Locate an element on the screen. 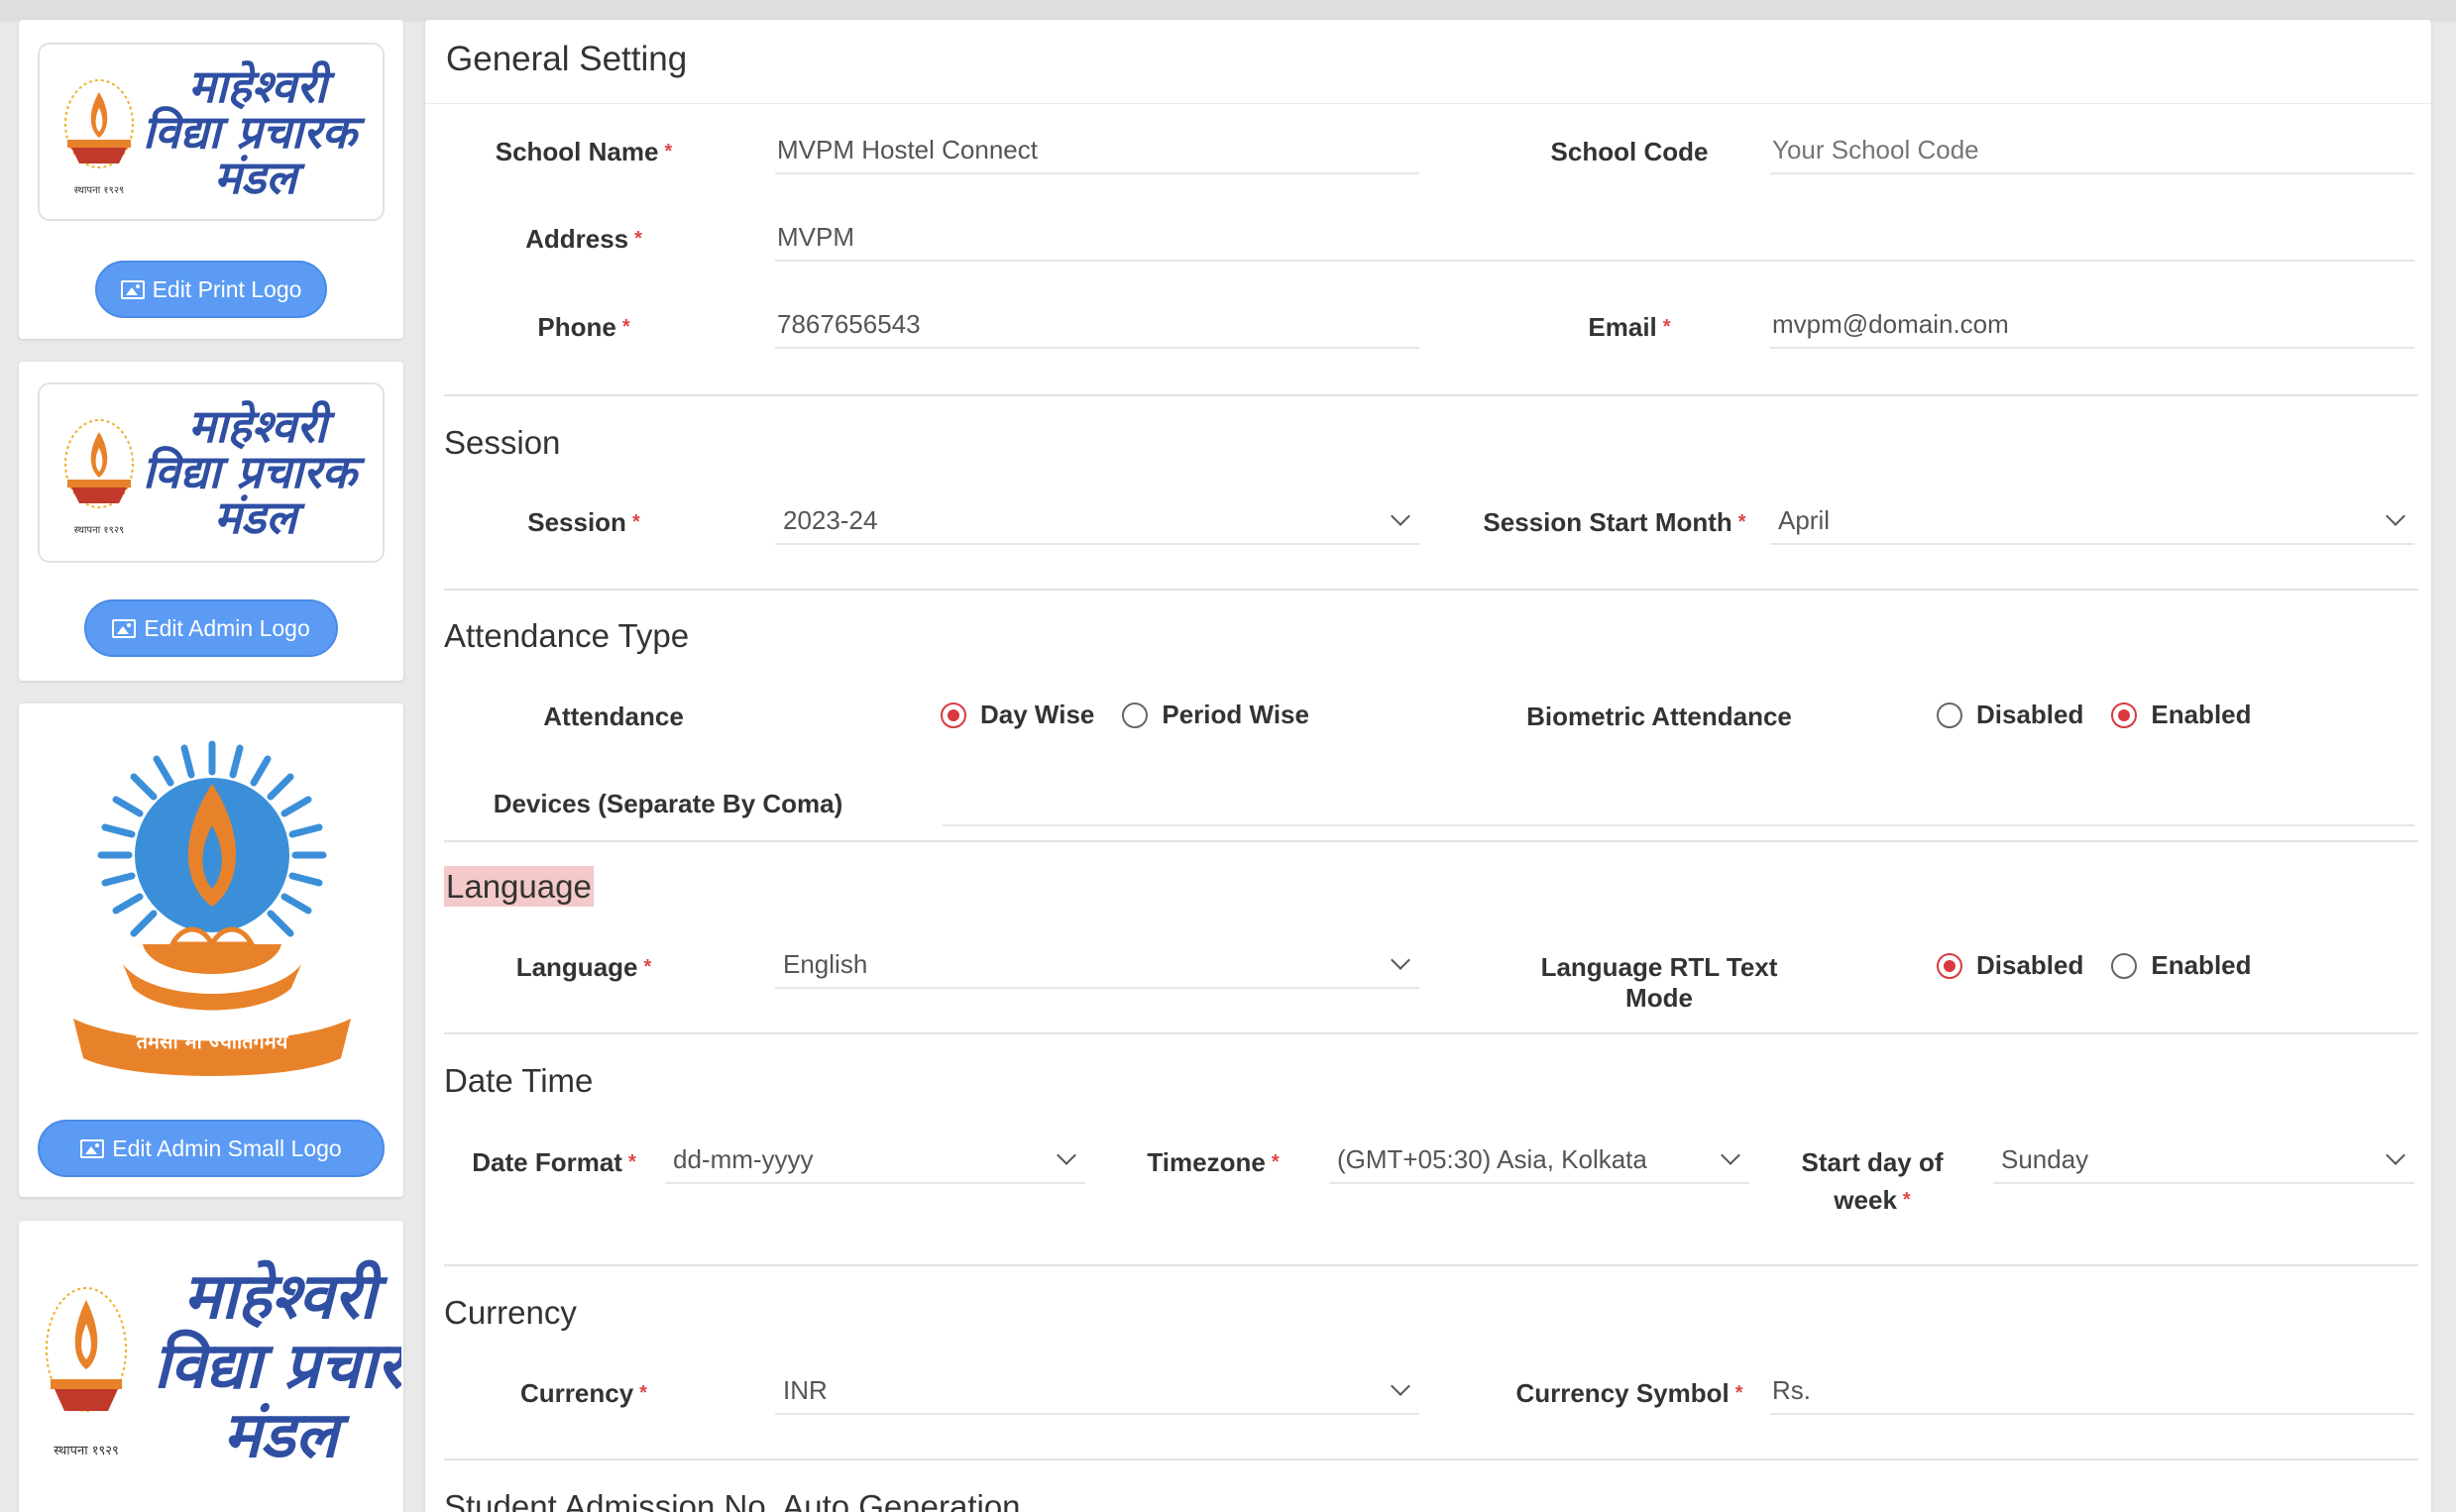 The image size is (2456, 1512). edit-admin-small-logo-button: Edit Admin Small Logo is located at coordinates (211, 1149).